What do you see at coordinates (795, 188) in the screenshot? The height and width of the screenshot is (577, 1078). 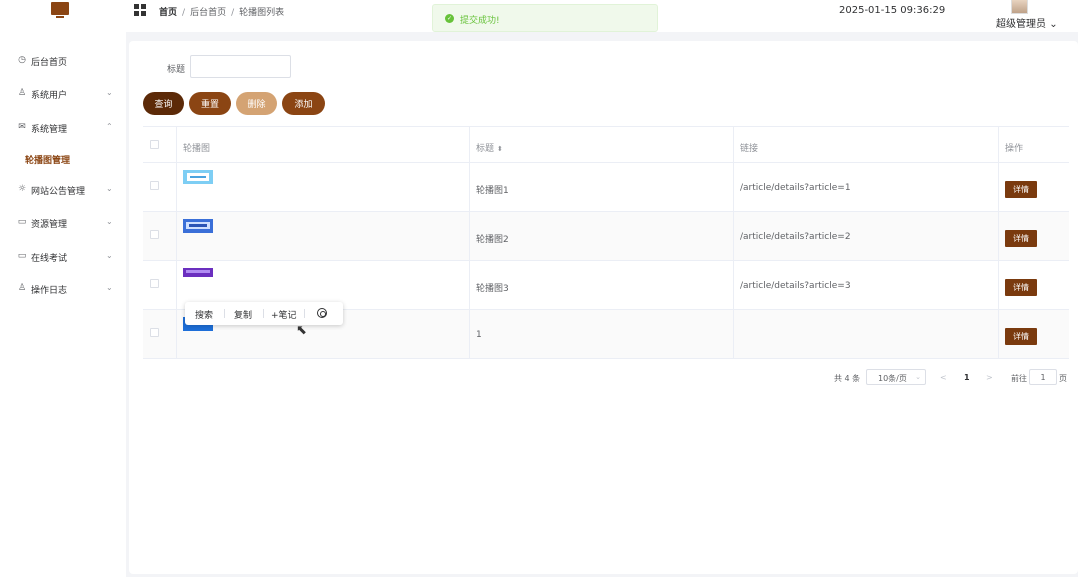 I see `row-link: /article/details?article=1` at bounding box center [795, 188].